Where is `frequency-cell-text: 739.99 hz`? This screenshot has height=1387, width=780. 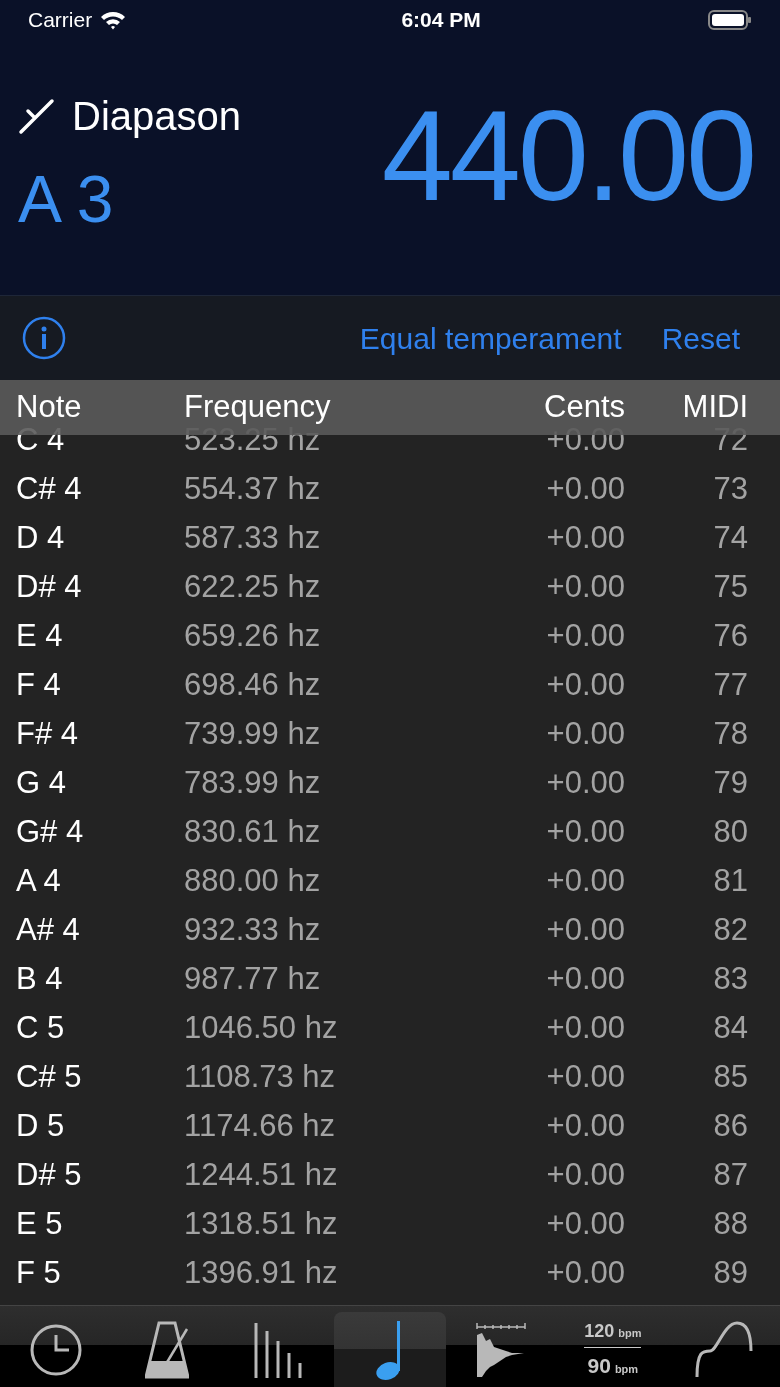 frequency-cell-text: 739.99 hz is located at coordinates (253, 734).